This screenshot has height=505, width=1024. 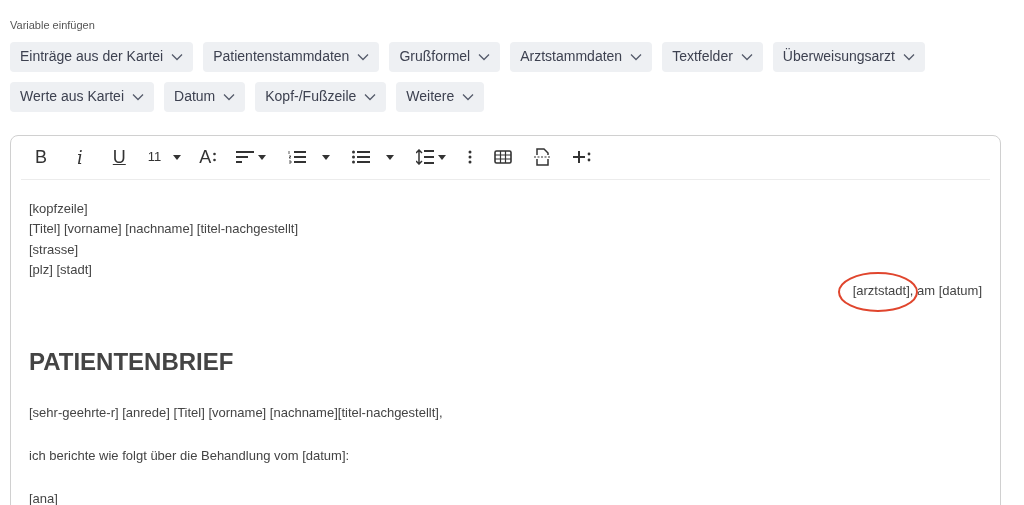 What do you see at coordinates (54, 249) in the screenshot?
I see `document-line: [strasse]` at bounding box center [54, 249].